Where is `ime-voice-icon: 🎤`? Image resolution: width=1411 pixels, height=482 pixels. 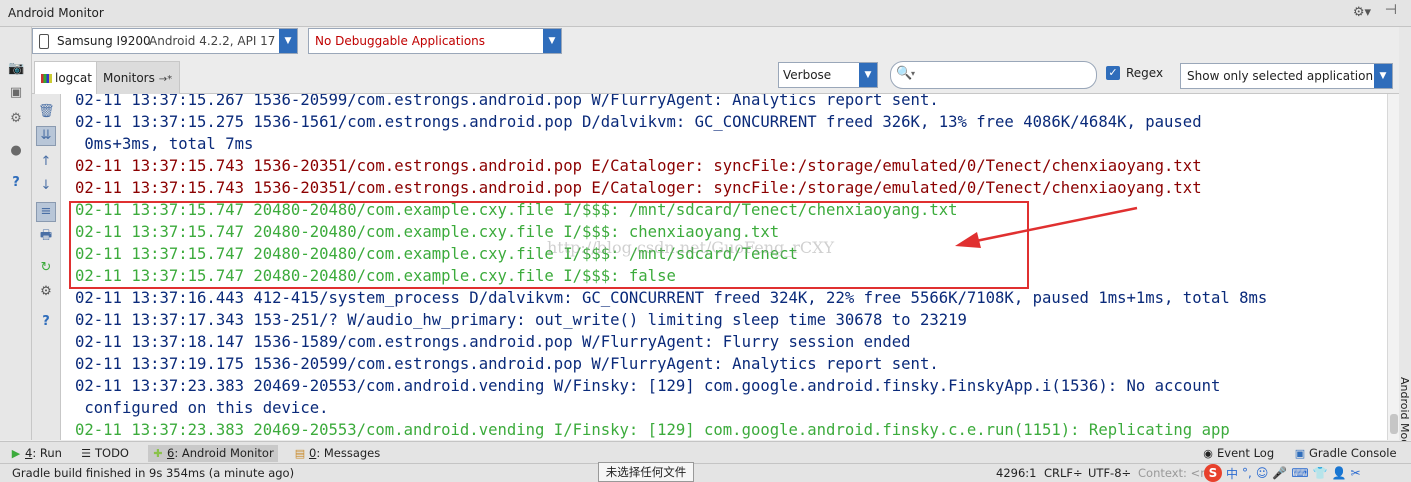 ime-voice-icon: 🎤 is located at coordinates (1279, 473).